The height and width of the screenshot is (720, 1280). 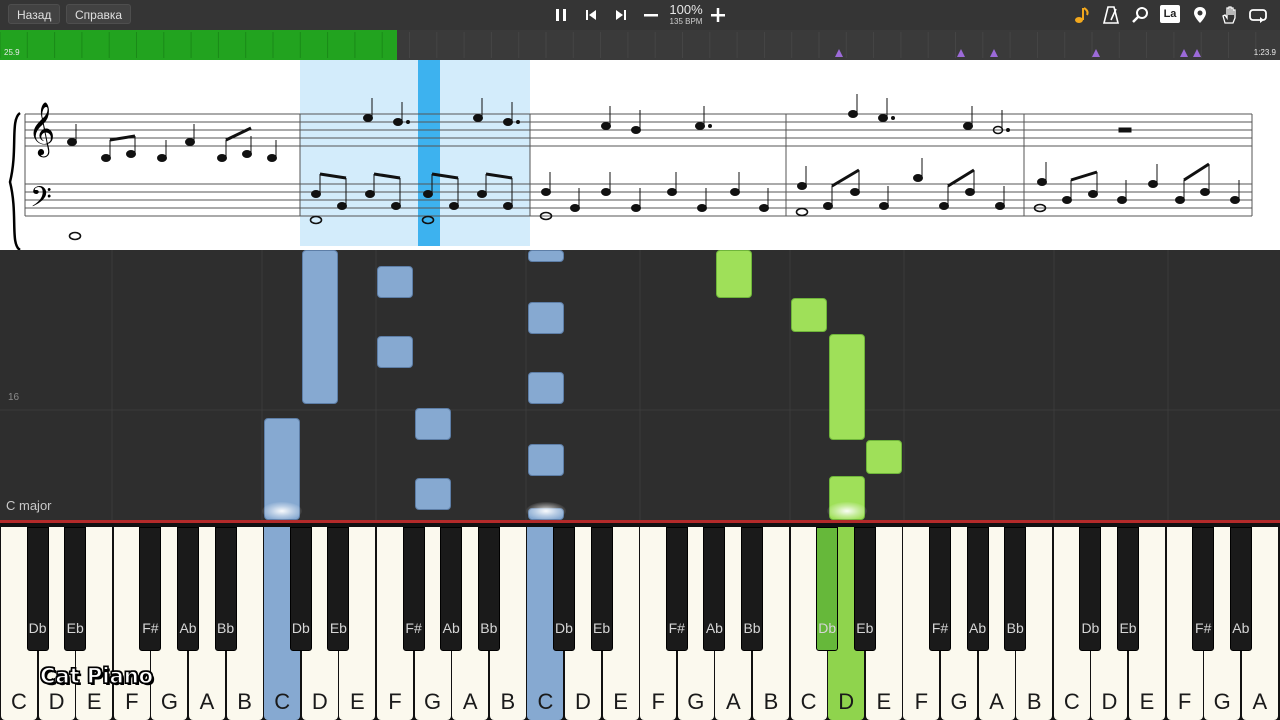 What do you see at coordinates (99, 14) in the screenshot?
I see `help-button: Справка` at bounding box center [99, 14].